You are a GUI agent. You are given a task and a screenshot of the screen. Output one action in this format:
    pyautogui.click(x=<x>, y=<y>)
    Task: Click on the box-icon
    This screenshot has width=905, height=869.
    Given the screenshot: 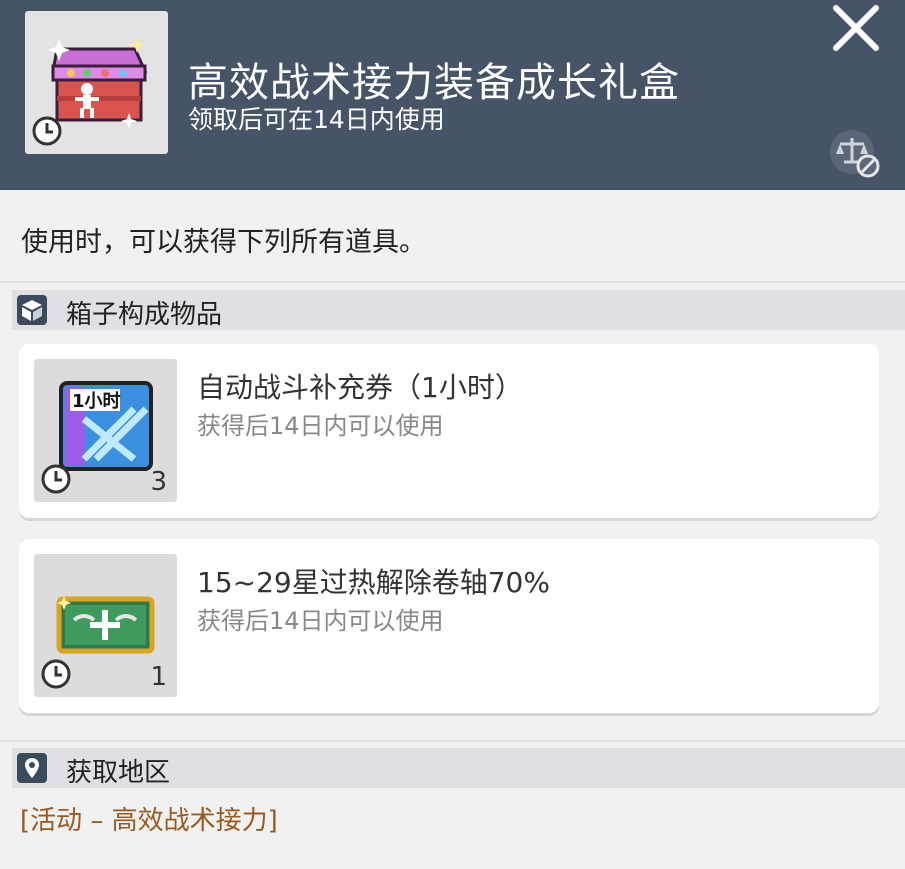 What is the action you would take?
    pyautogui.click(x=32, y=310)
    